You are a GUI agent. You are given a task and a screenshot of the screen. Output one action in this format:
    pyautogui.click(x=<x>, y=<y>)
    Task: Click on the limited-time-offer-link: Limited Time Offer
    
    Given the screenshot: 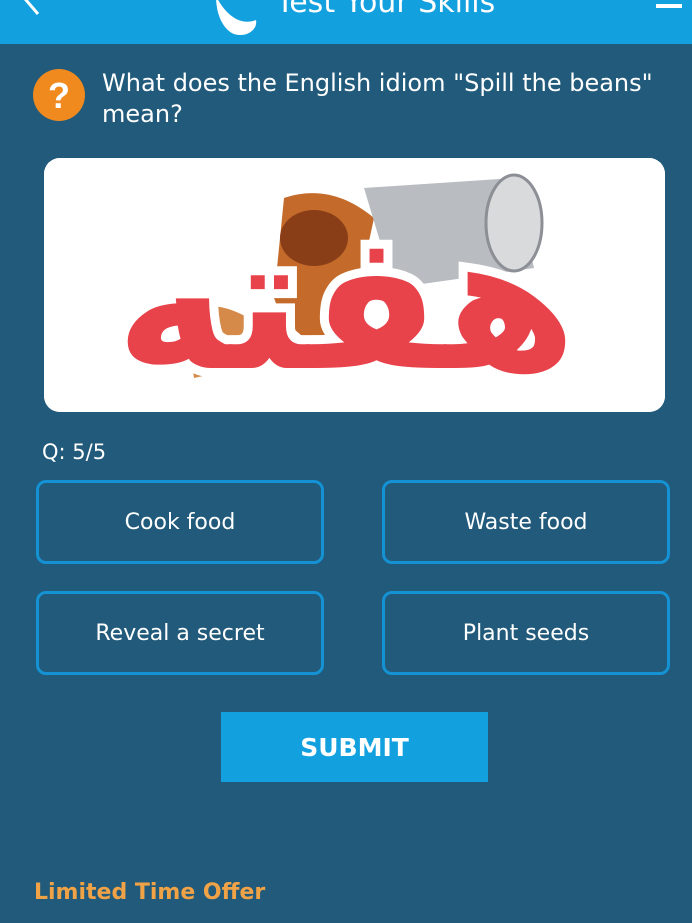 What is the action you would take?
    pyautogui.click(x=149, y=892)
    